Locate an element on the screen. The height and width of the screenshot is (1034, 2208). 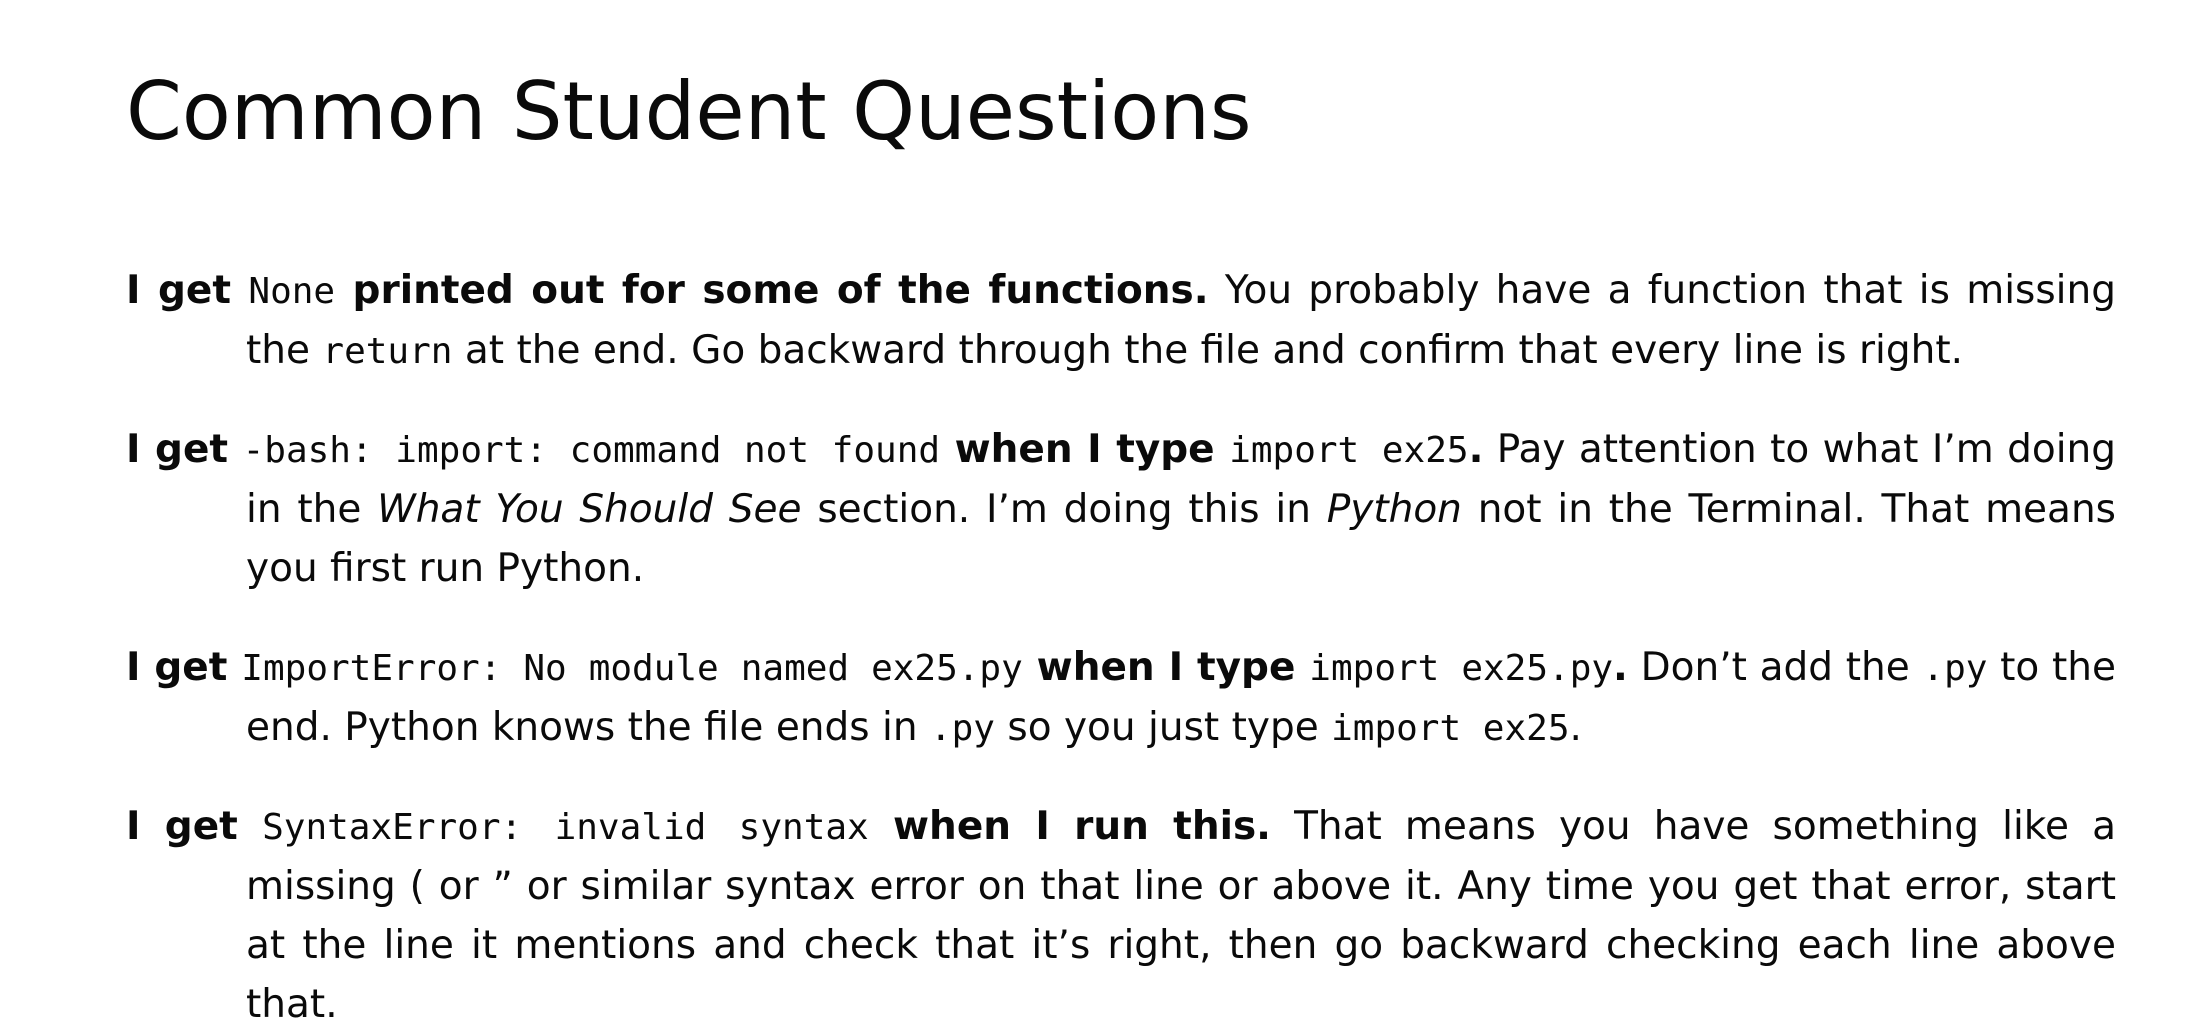
answer-code: return is located at coordinates (387, 351).